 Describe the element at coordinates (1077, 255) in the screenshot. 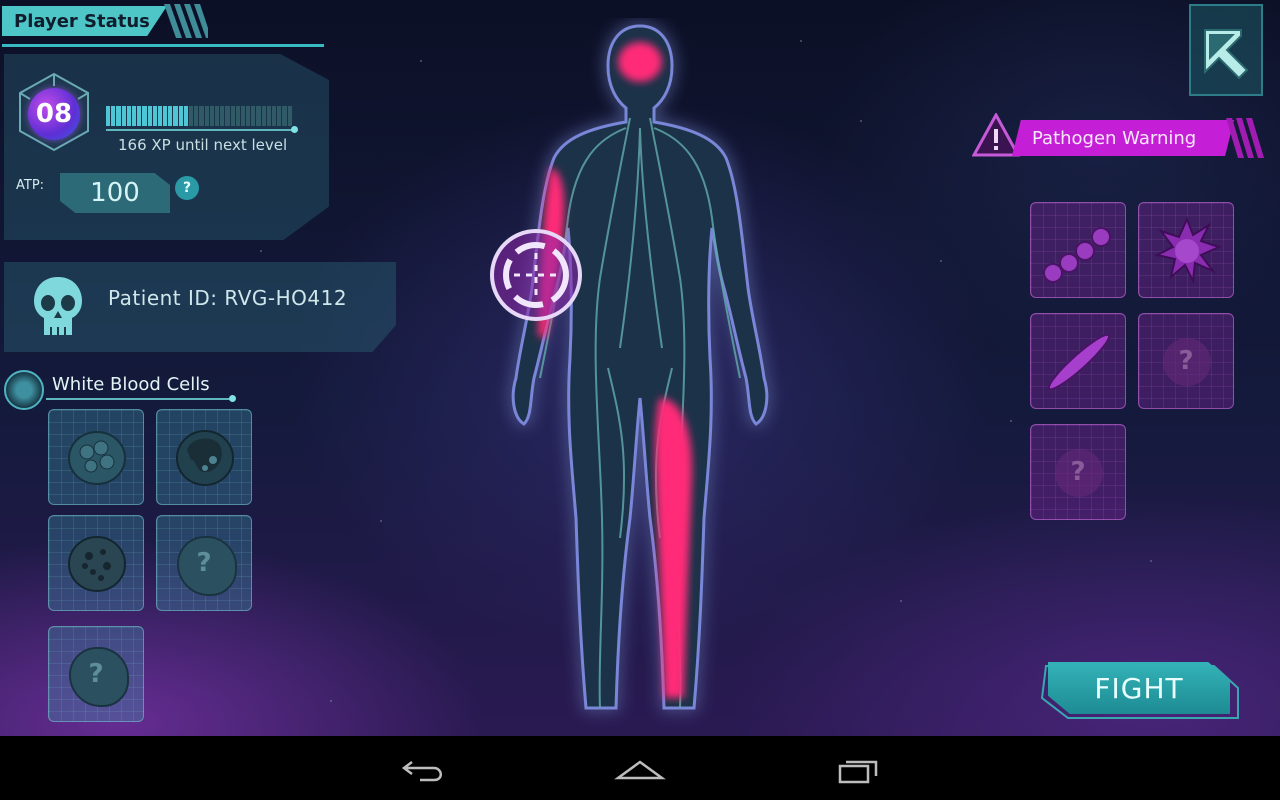

I see `streptococcus-icon` at that location.